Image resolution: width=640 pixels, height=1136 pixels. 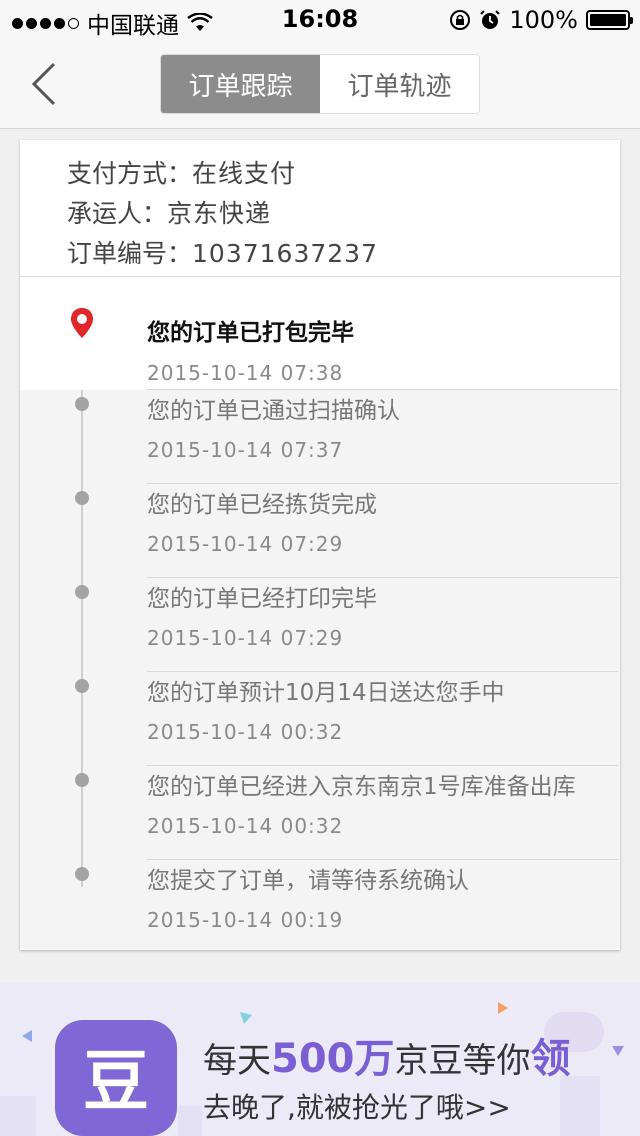 What do you see at coordinates (399, 84) in the screenshot?
I see `tab-order-trajectory: 订单轨迹` at bounding box center [399, 84].